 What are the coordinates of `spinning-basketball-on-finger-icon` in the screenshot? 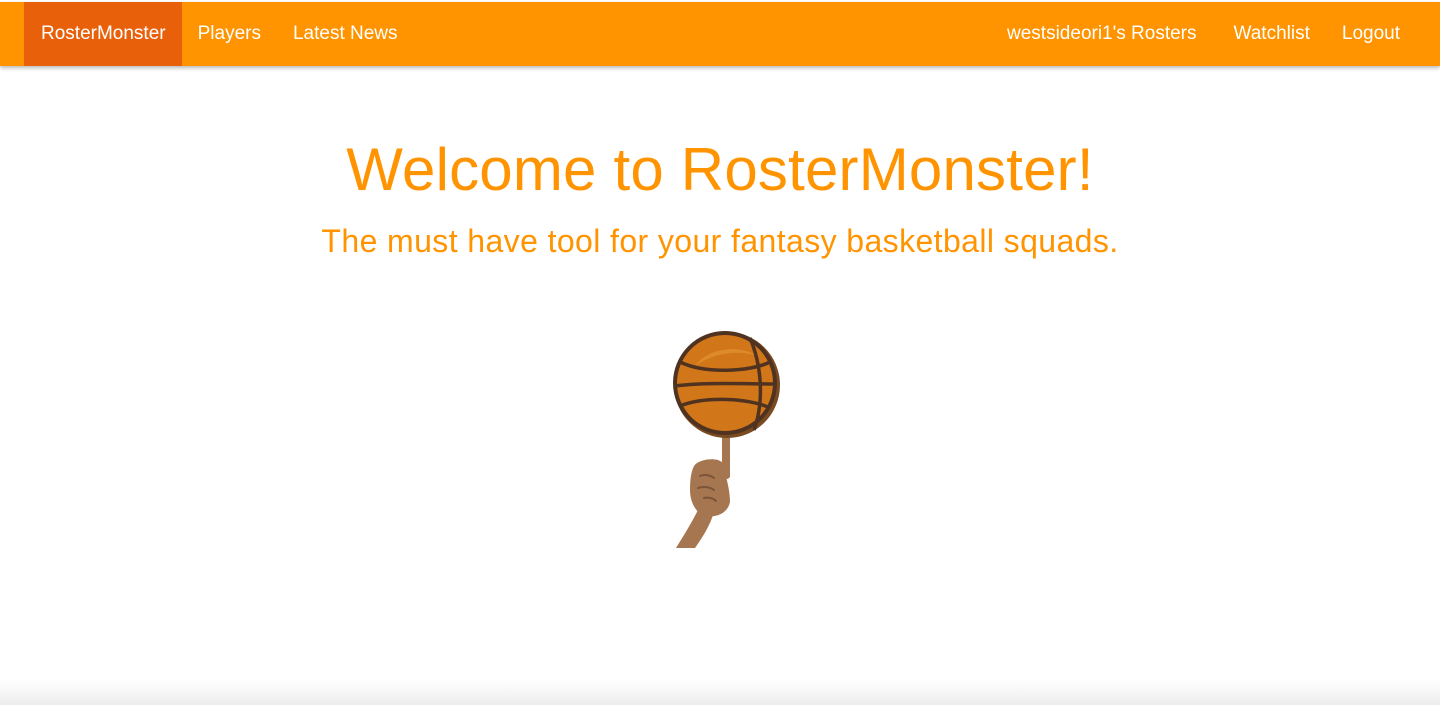 It's located at (726, 439).